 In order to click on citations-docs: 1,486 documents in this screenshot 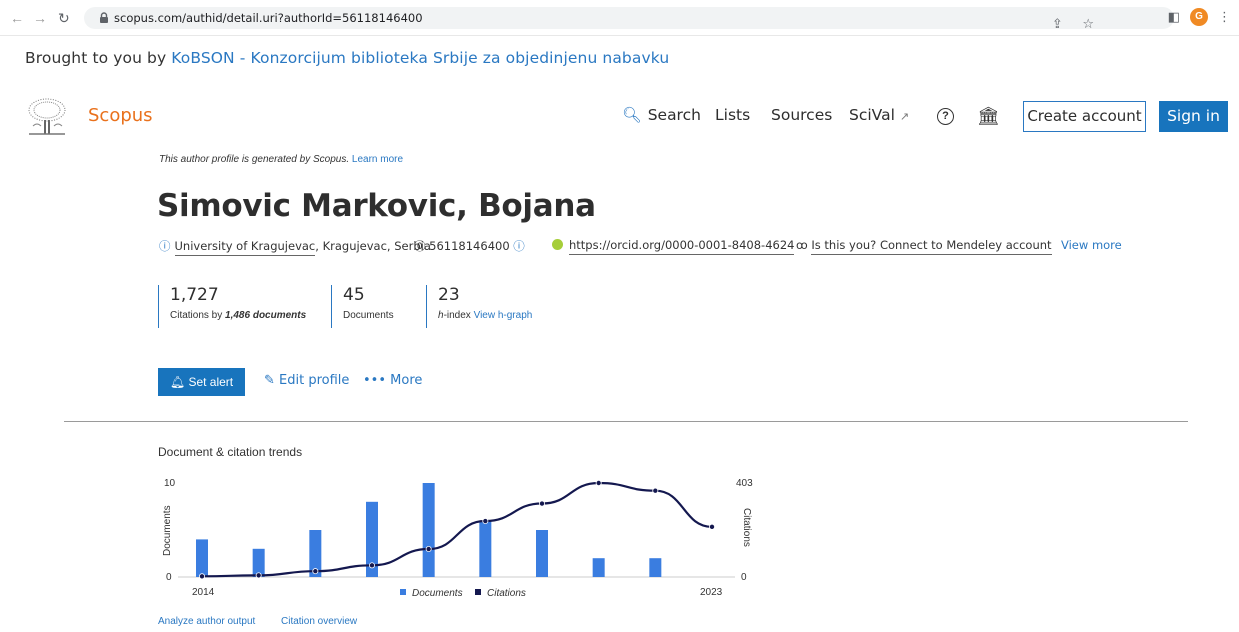, I will do `click(266, 315)`.